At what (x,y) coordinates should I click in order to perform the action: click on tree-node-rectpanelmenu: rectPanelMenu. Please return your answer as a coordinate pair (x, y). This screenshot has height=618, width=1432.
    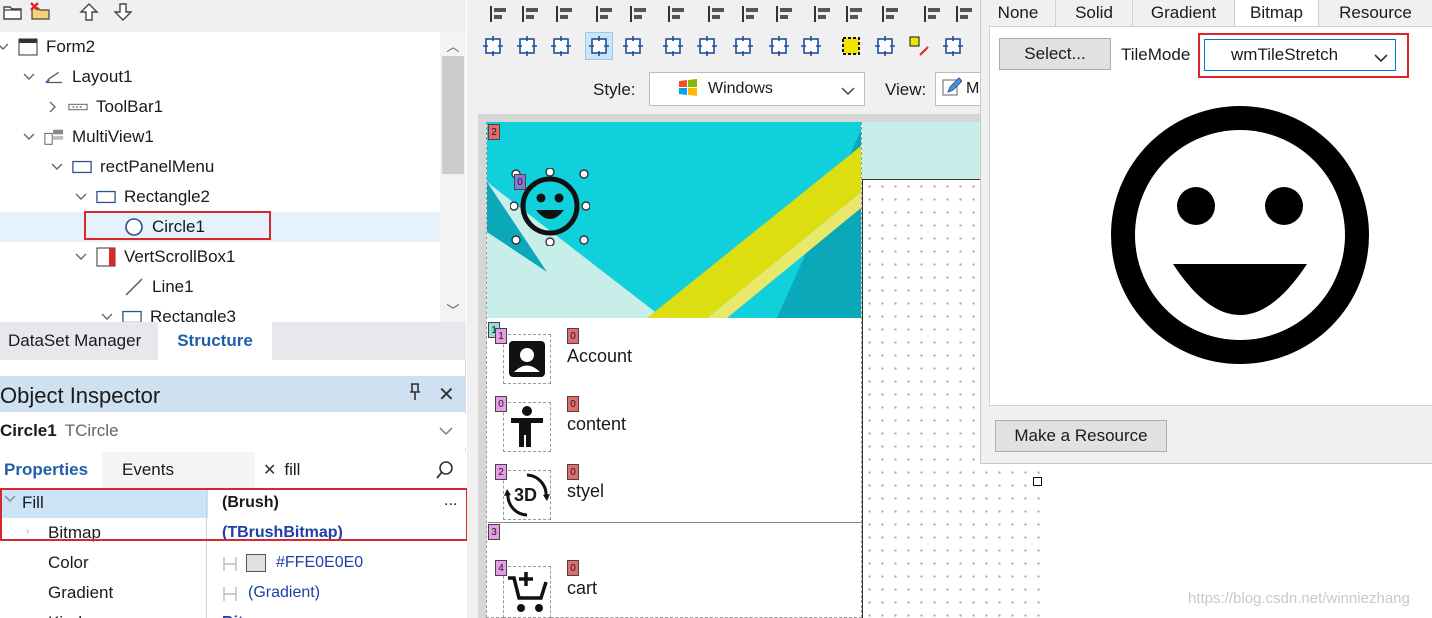
    Looking at the image, I should click on (220, 167).